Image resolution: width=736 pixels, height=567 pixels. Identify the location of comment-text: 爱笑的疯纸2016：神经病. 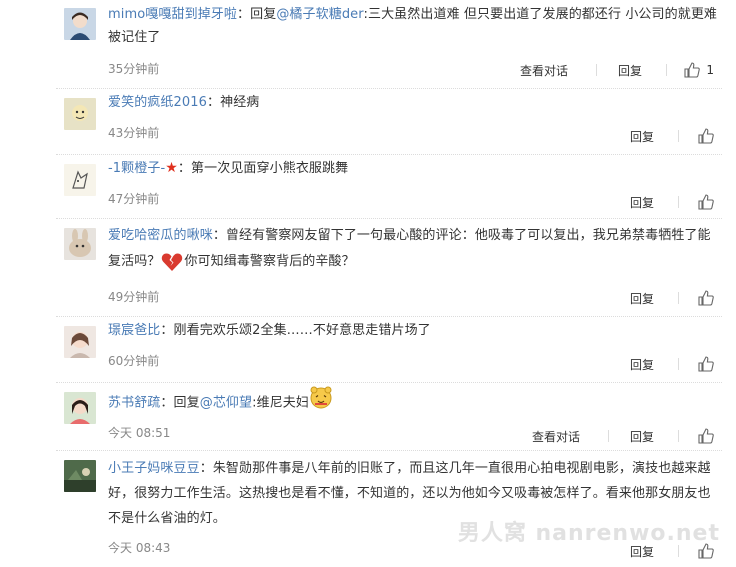
(184, 102).